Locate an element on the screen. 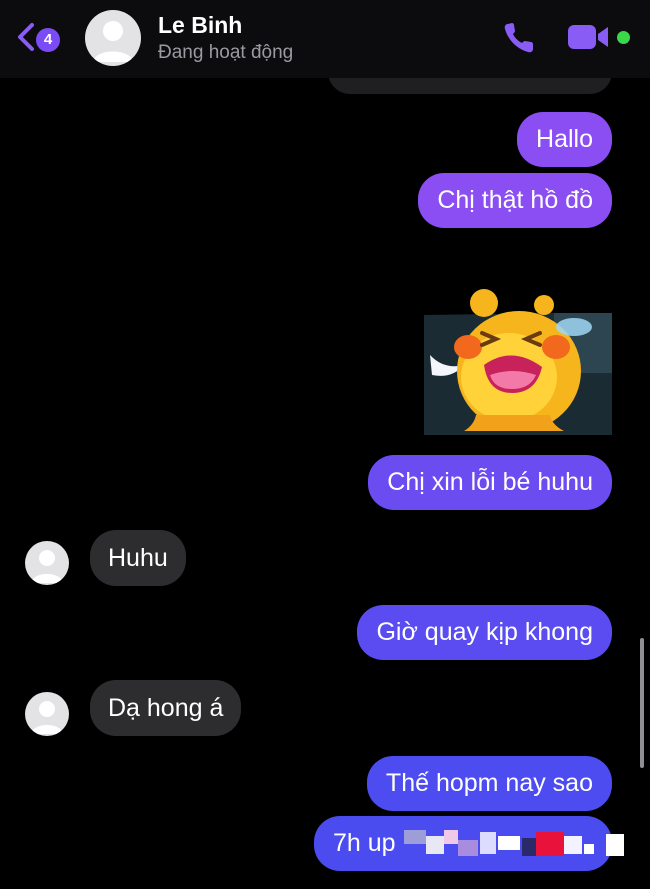 The width and height of the screenshot is (650, 889). message-outgoing: Chị thật hồ đồ is located at coordinates (515, 200).